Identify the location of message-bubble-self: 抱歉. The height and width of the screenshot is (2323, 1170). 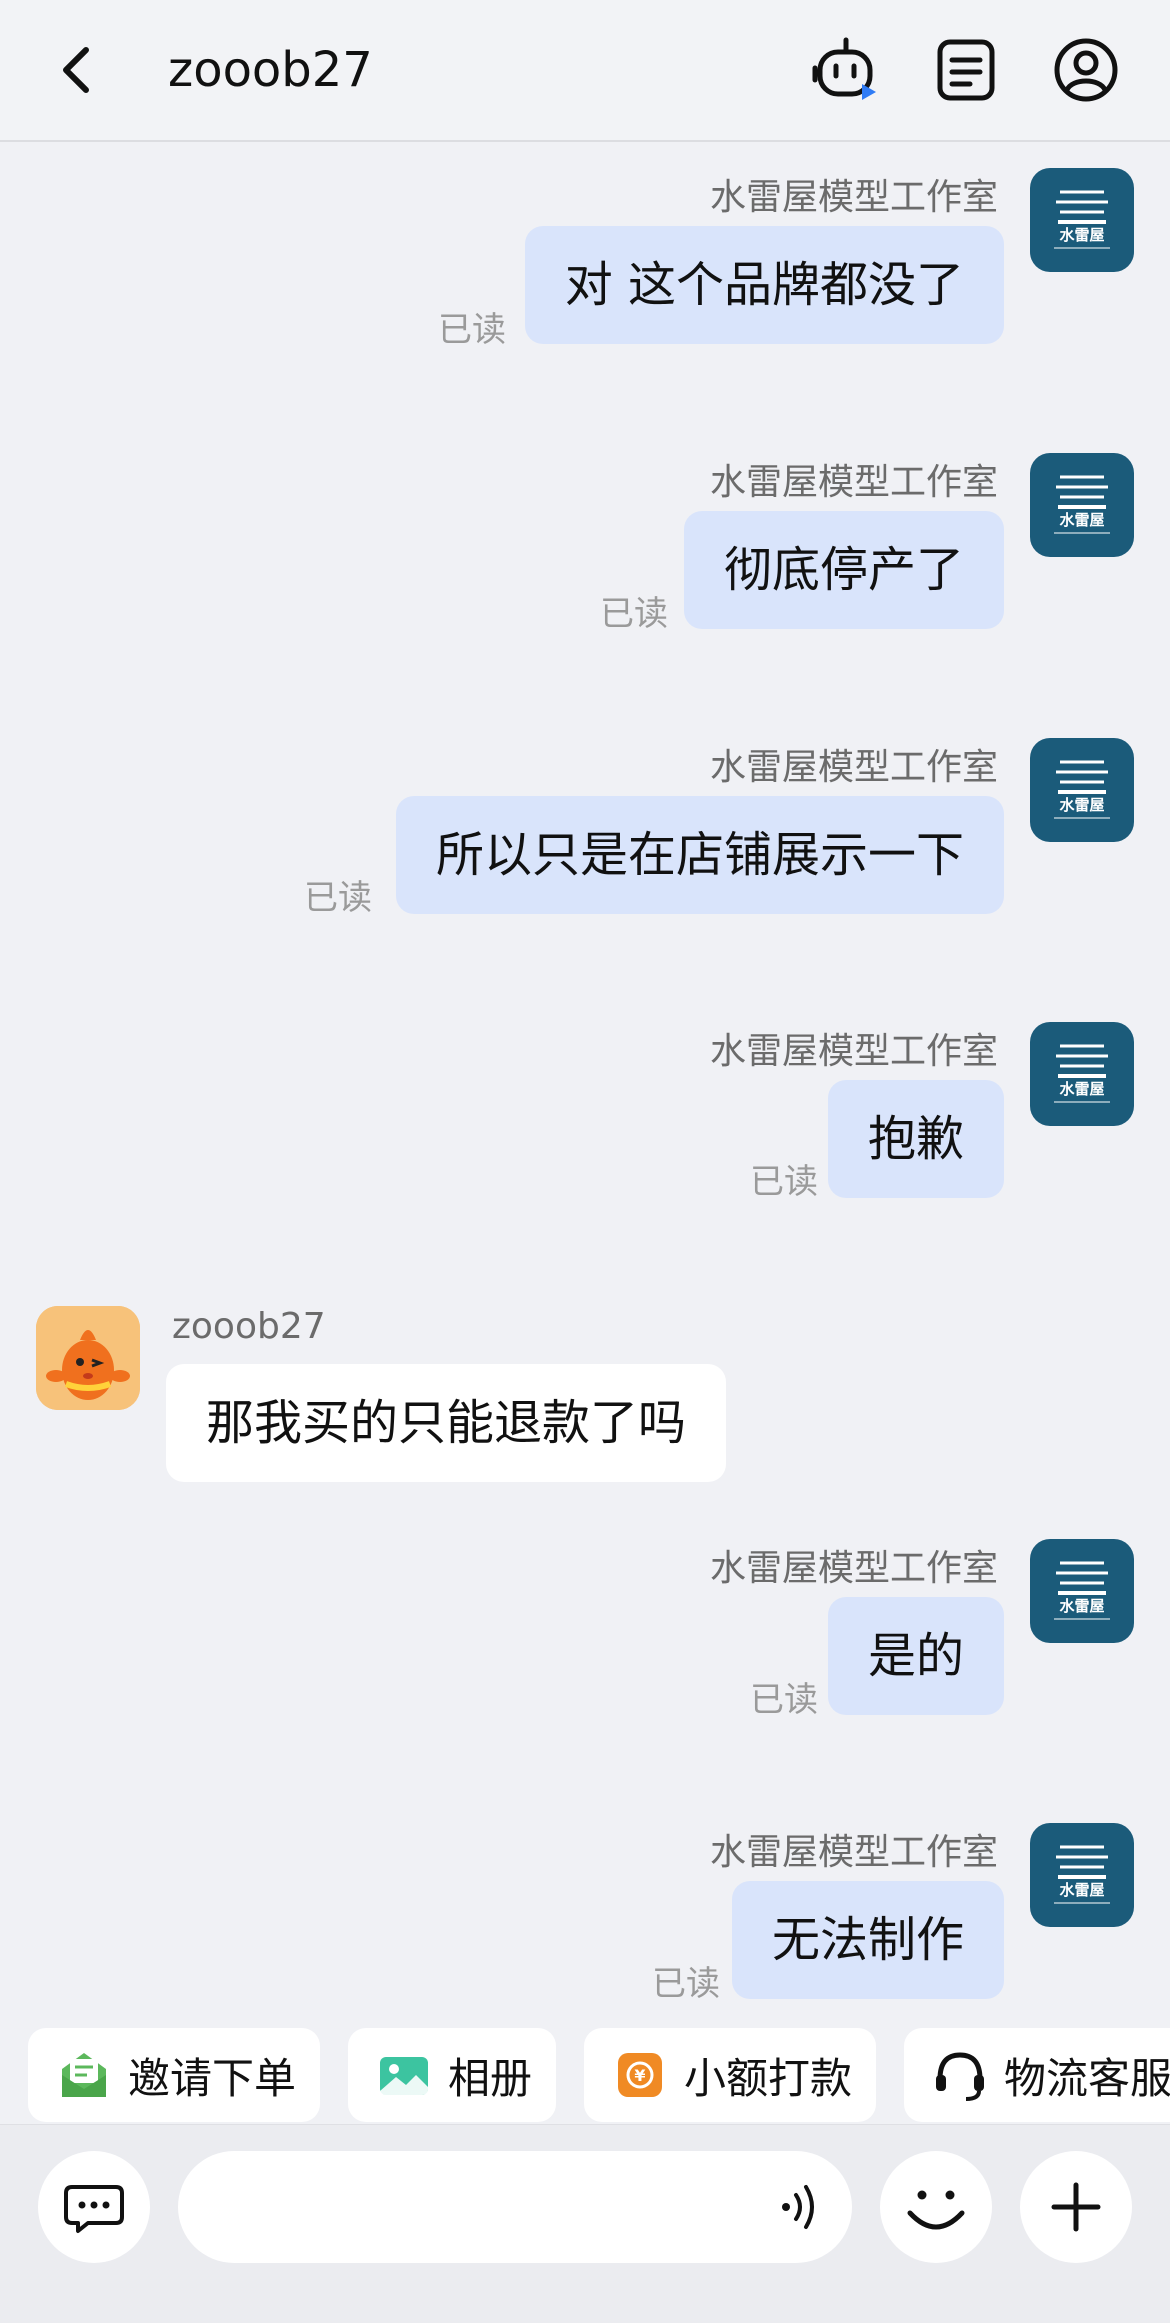
(915, 1139).